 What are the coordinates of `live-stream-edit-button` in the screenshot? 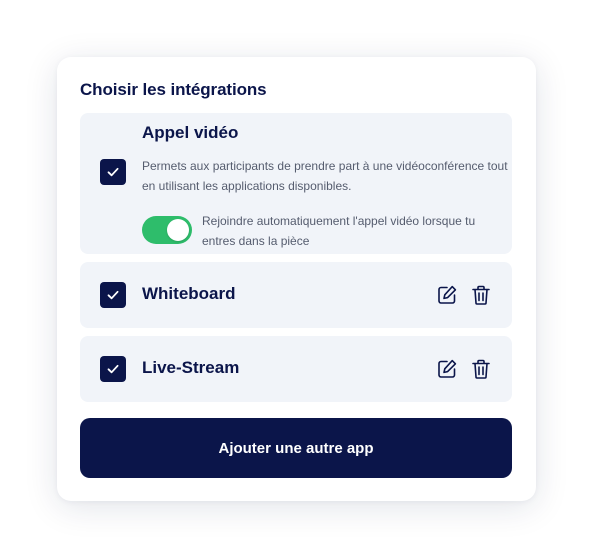 It's located at (447, 369).